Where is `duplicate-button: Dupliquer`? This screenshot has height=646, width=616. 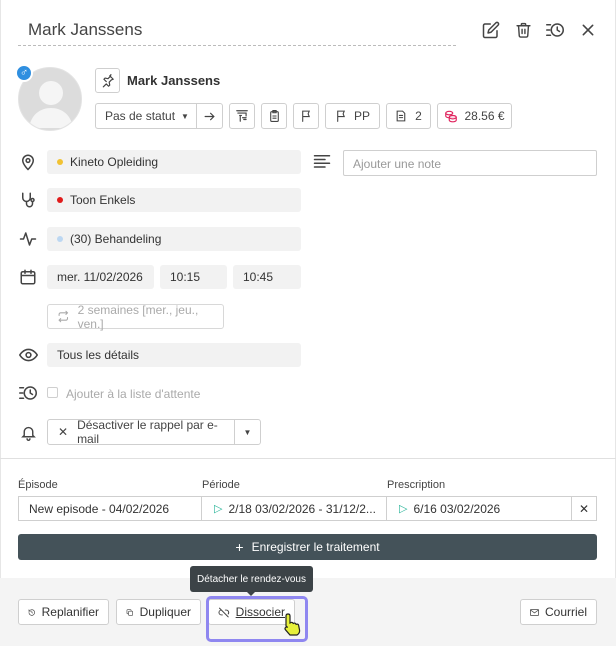
duplicate-button: Dupliquer is located at coordinates (158, 612).